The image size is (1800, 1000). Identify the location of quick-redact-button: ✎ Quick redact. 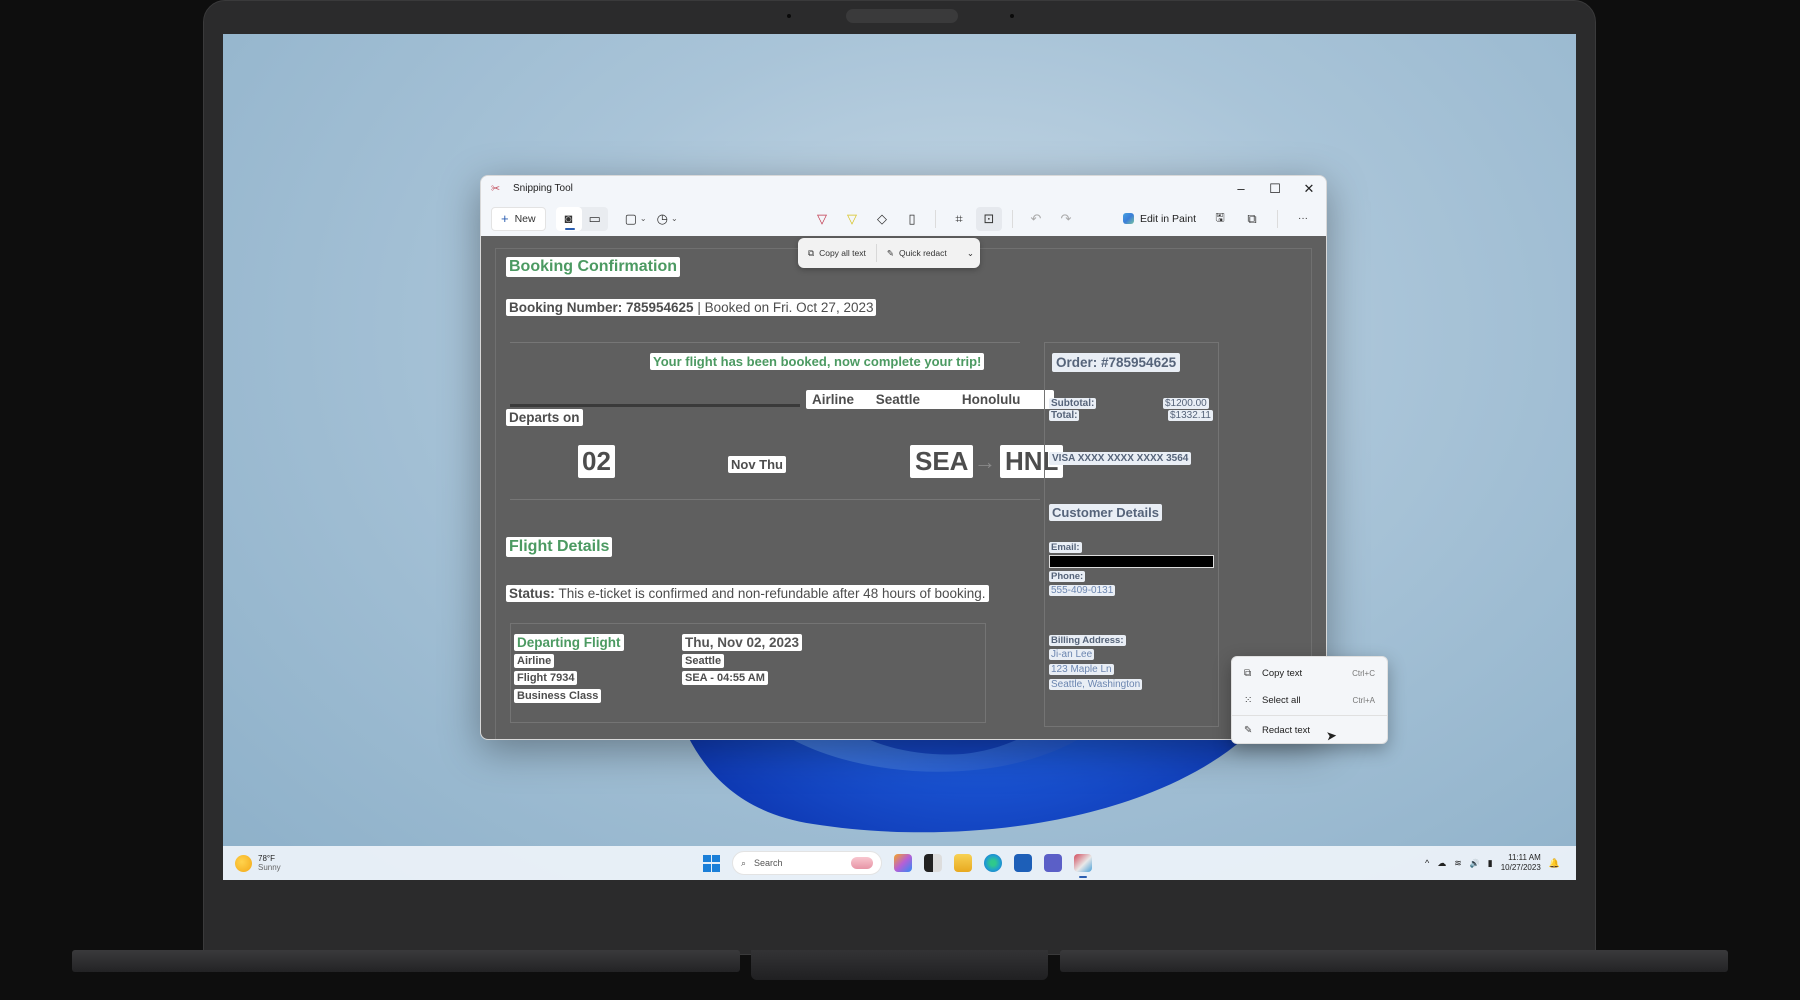
(917, 253).